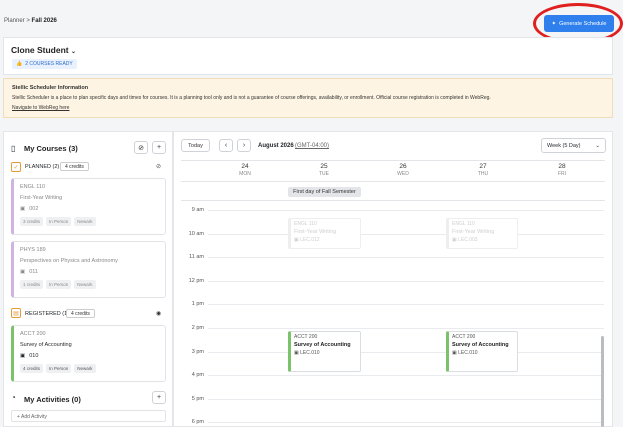  Describe the element at coordinates (49, 64) in the screenshot. I see `courses-ready-label: 2 COURSES READY` at that location.